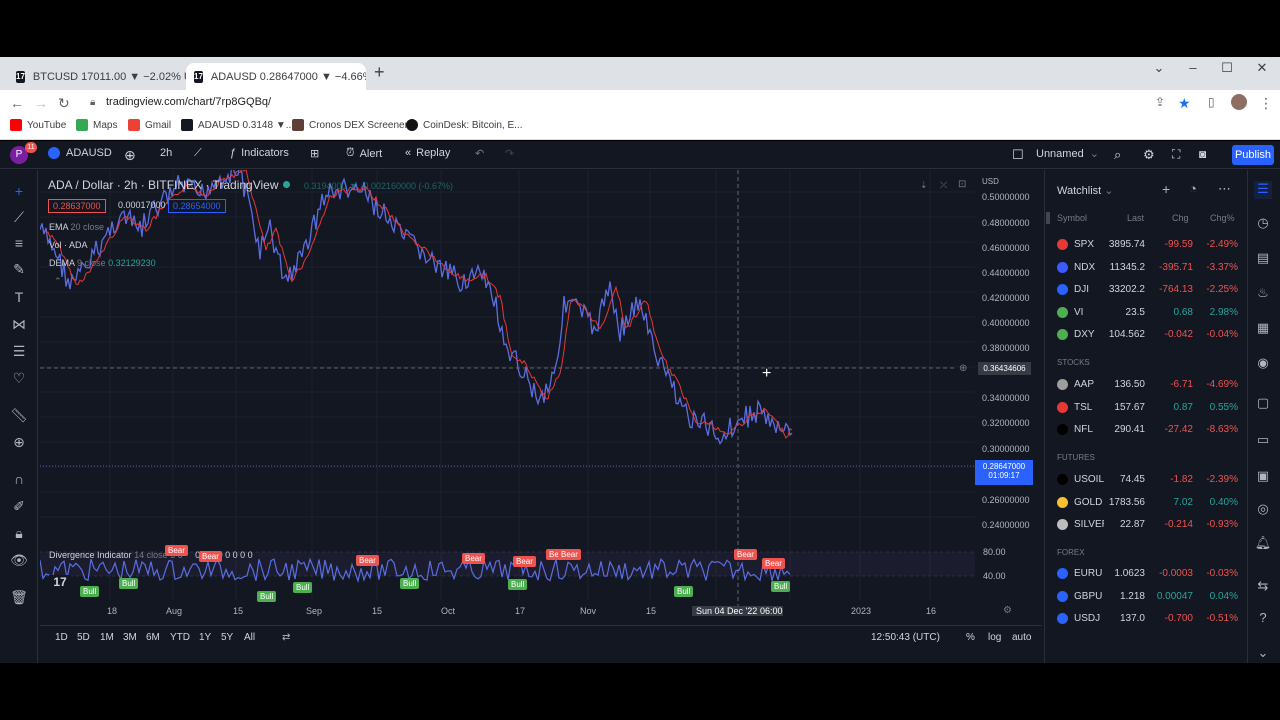  I want to click on pattern-icon: ⋈, so click(19, 324).